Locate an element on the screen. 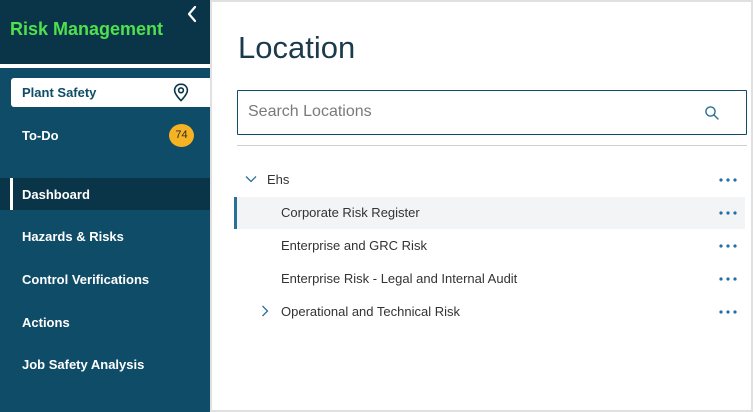 The image size is (753, 412). sidebar-item-control-verifications: Control Verifications is located at coordinates (105, 279).